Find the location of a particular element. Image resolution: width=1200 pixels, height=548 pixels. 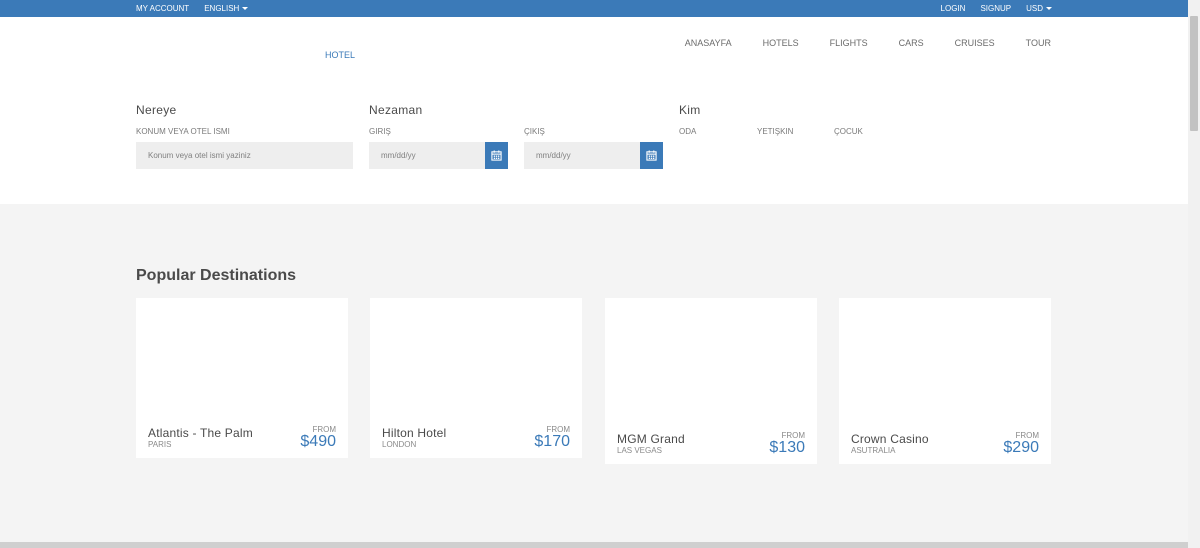

currency-label: USD is located at coordinates (1034, 8).